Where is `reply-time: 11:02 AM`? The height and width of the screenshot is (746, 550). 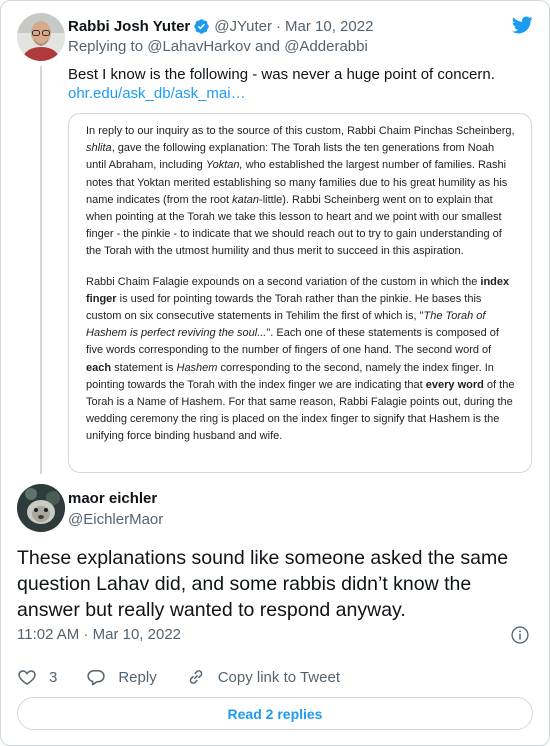
reply-time: 11:02 AM is located at coordinates (48, 634).